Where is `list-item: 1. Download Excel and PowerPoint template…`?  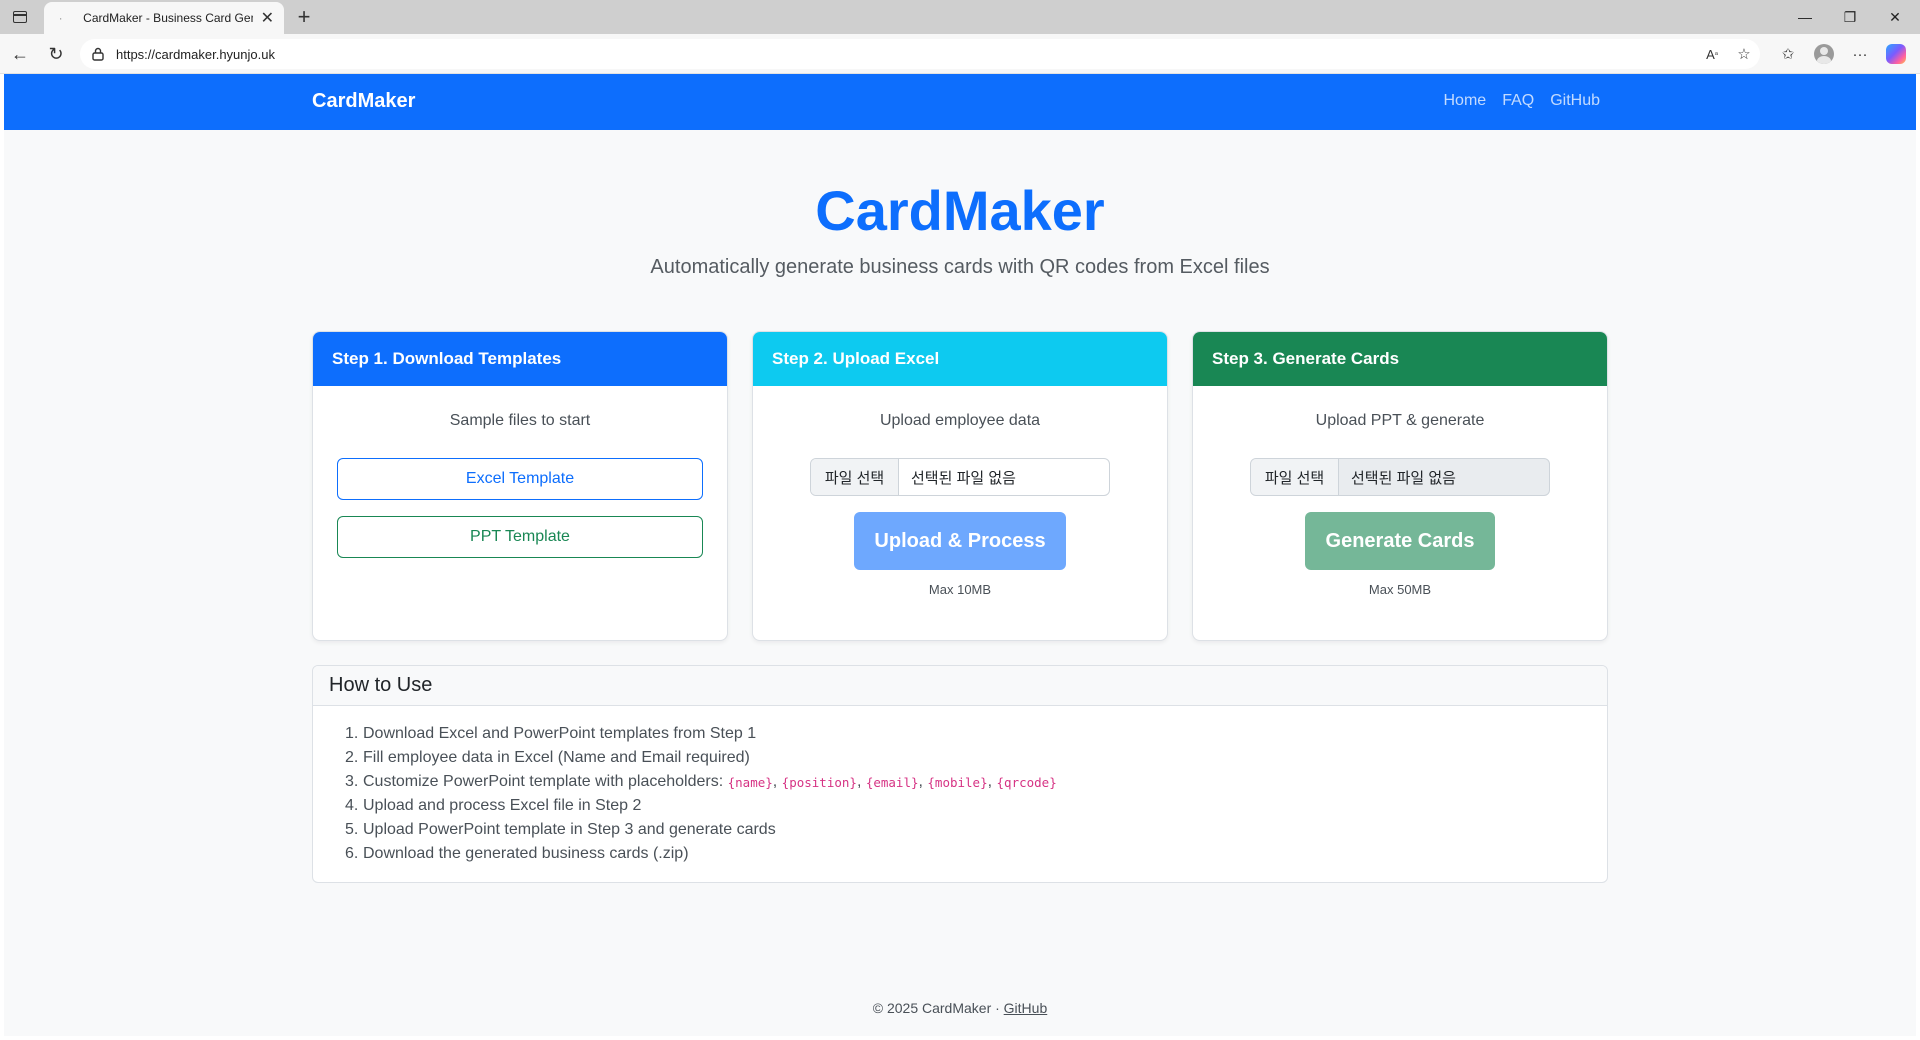
list-item: 1. Download Excel and PowerPoint template… is located at coordinates (551, 733).